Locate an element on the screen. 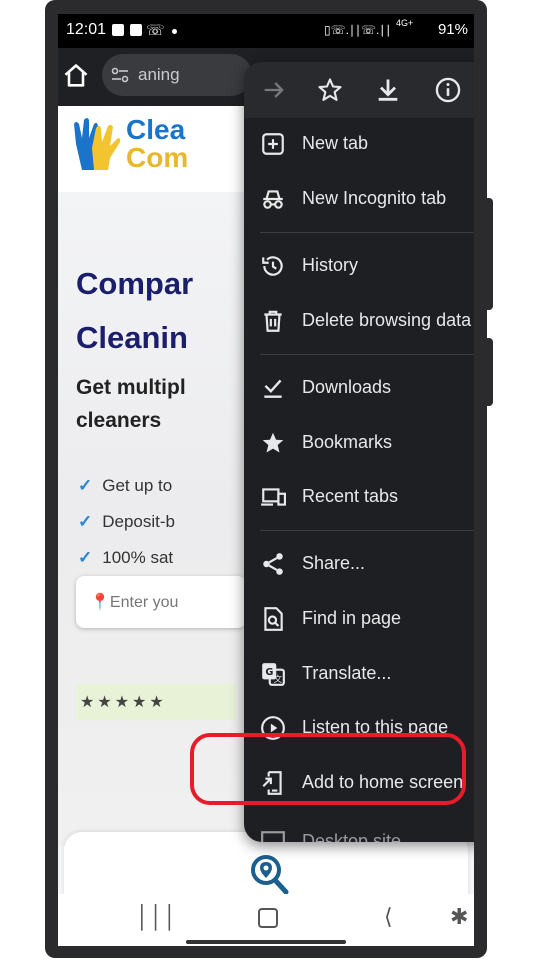  home-nav-icon is located at coordinates (268, 918).